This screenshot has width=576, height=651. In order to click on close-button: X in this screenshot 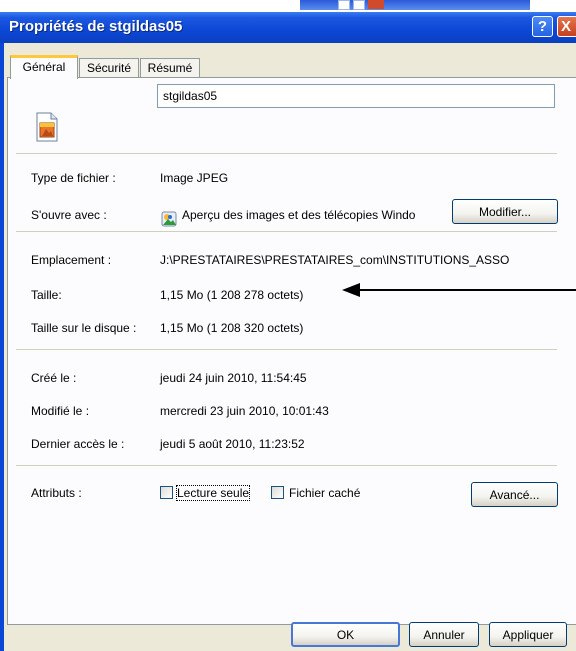, I will do `click(566, 26)`.